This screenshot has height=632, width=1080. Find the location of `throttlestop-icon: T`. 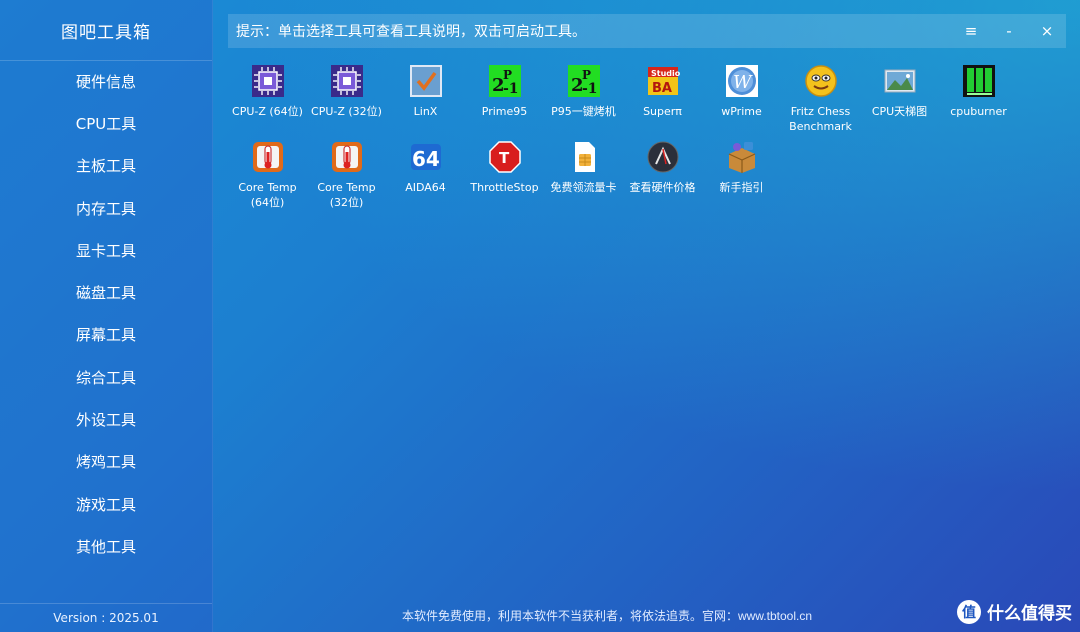

throttlestop-icon: T is located at coordinates (505, 157).